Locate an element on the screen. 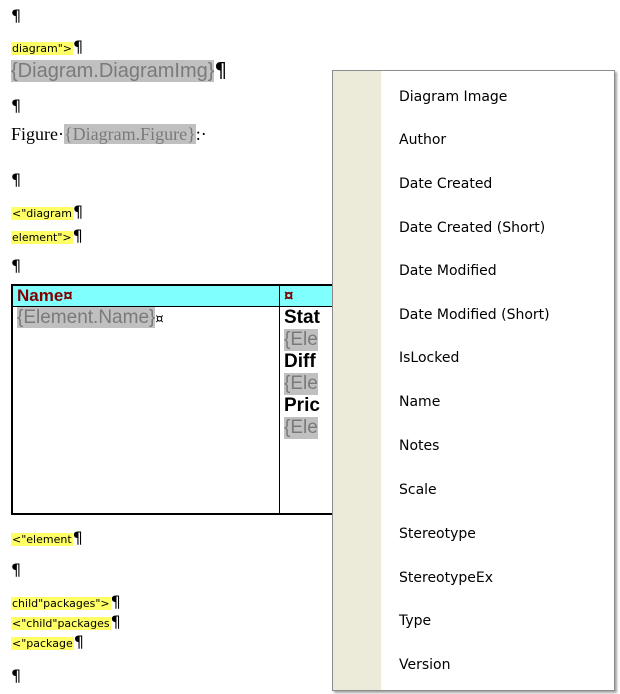 The image size is (620, 694). figure-line: Figure·{Diagram.Figure}:· is located at coordinates (109, 134).